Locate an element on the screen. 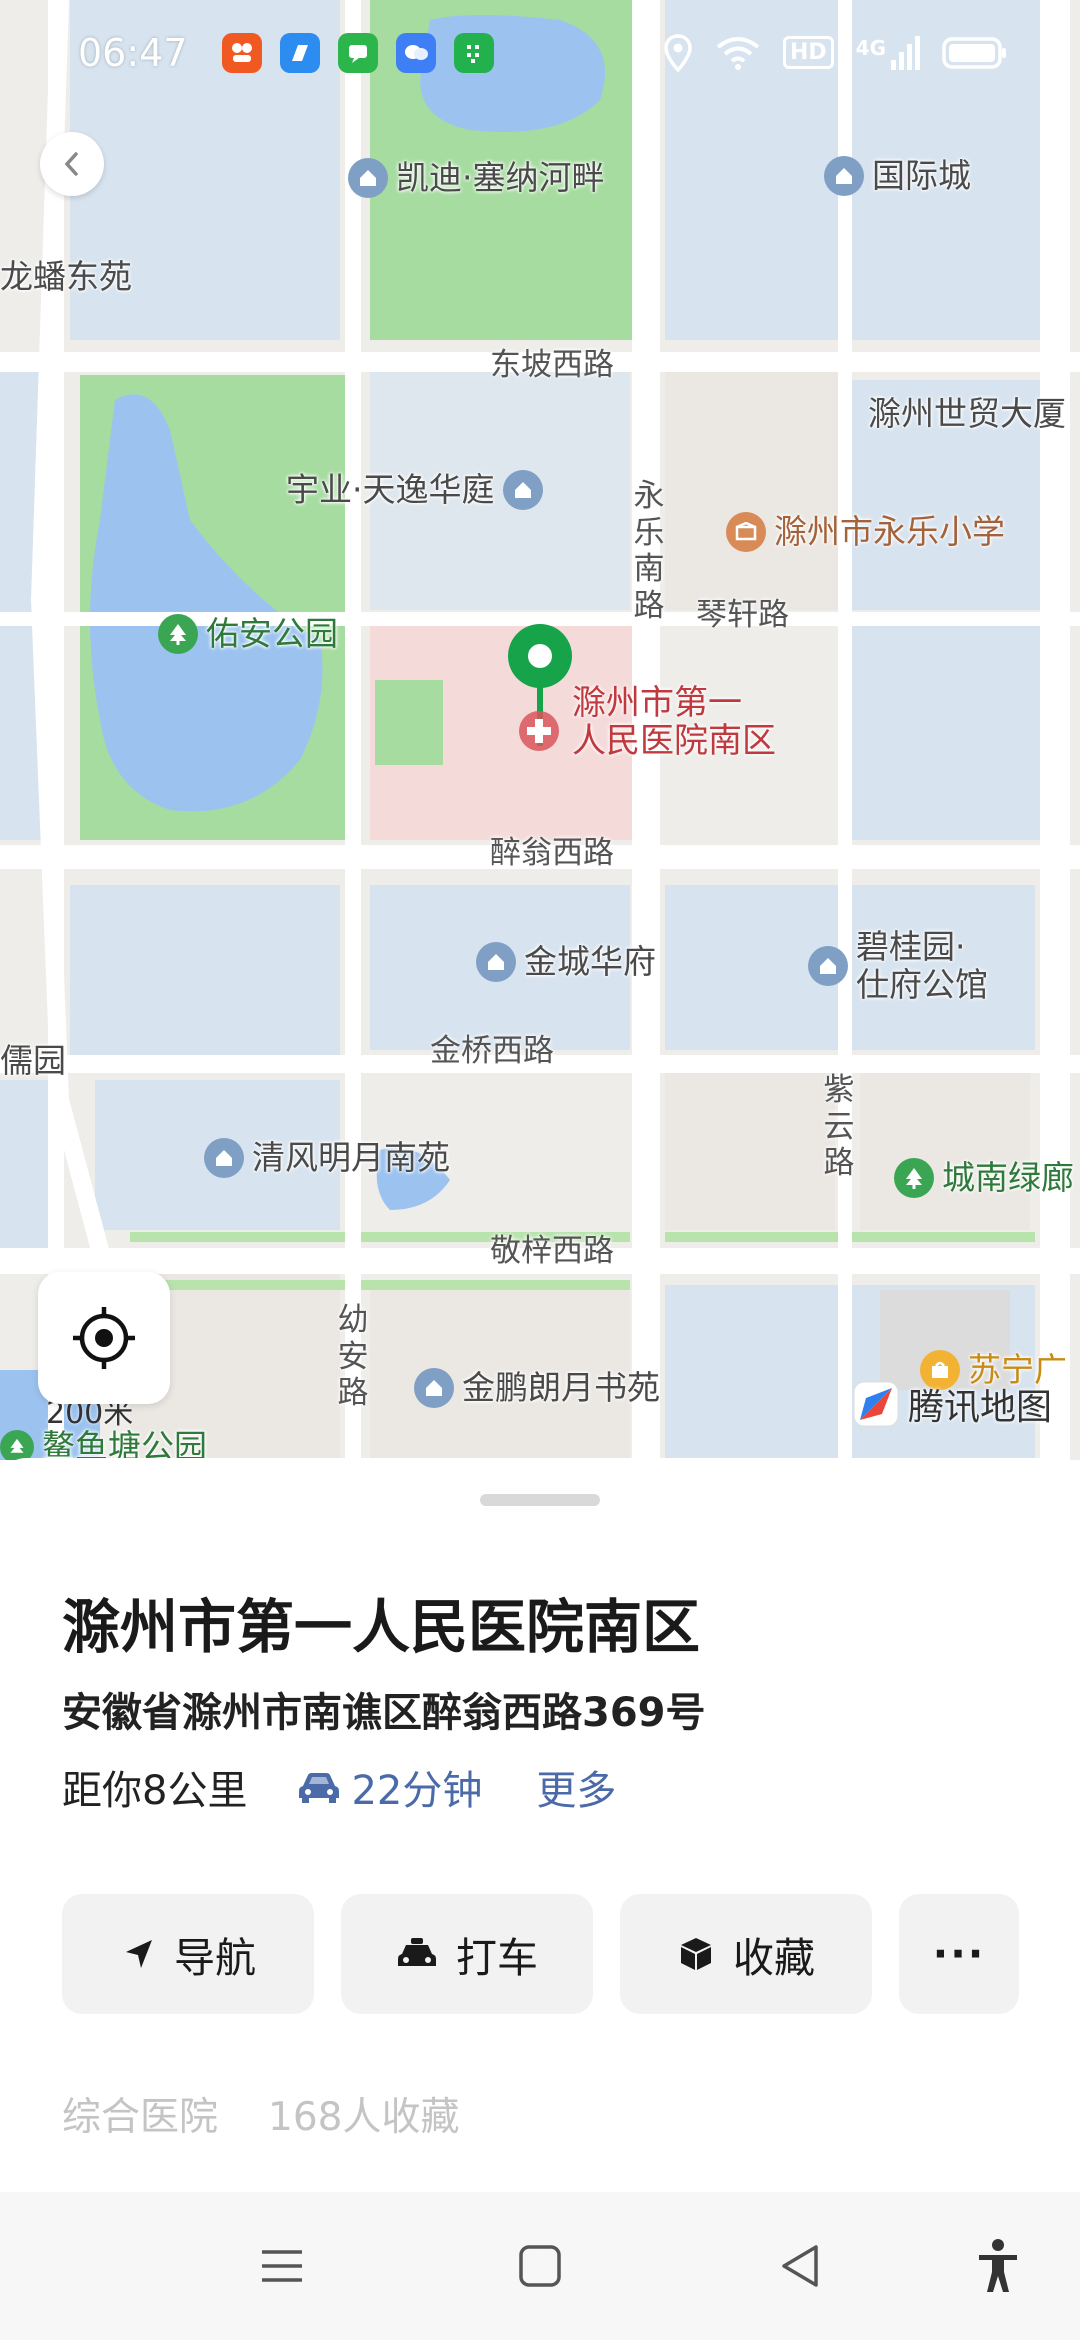 The width and height of the screenshot is (1080, 2340). chevron-left-icon is located at coordinates (71, 164).